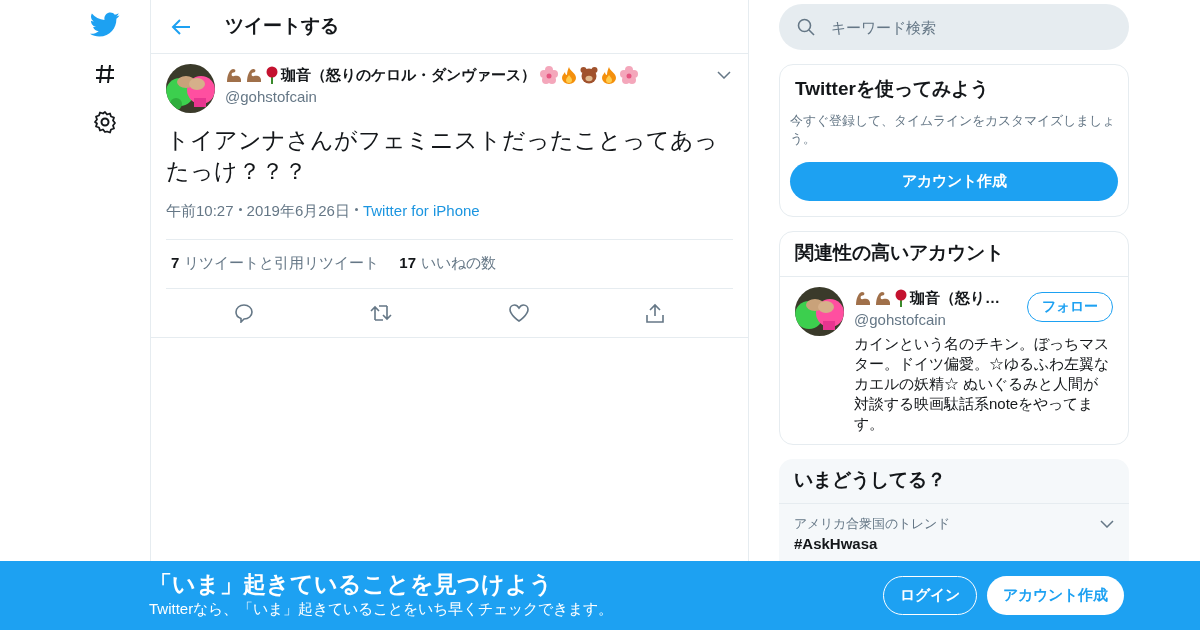 This screenshot has height=630, width=1200. Describe the element at coordinates (953, 129) in the screenshot. I see `card-text: 今すぐ登録して、タイムラインをカスタマイズしましょう。` at that location.